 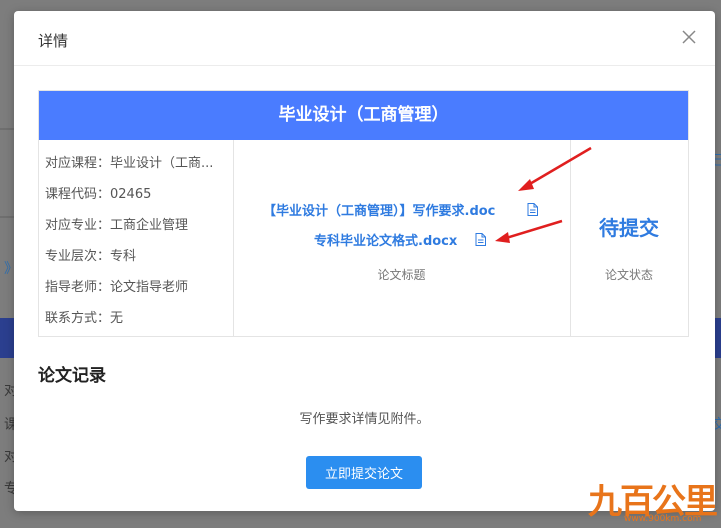 I want to click on watermark-url: www.900km.com, so click(x=663, y=519).